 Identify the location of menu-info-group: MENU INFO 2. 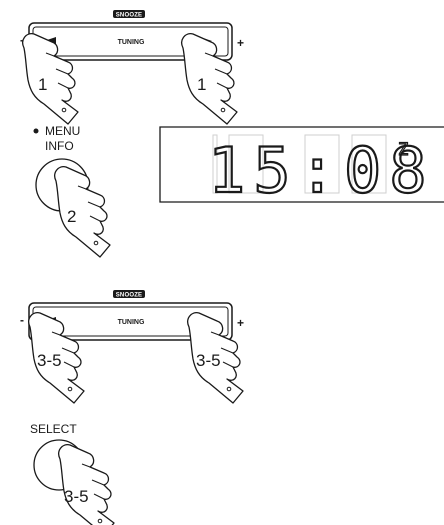
(72, 191).